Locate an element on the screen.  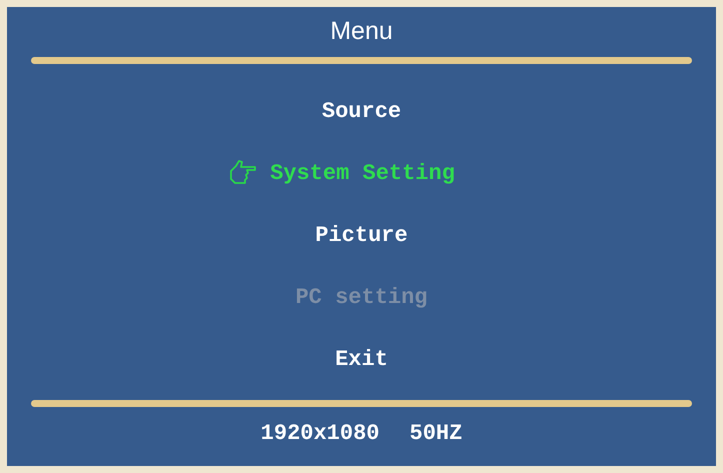
menu-item: Picture is located at coordinates (361, 235).